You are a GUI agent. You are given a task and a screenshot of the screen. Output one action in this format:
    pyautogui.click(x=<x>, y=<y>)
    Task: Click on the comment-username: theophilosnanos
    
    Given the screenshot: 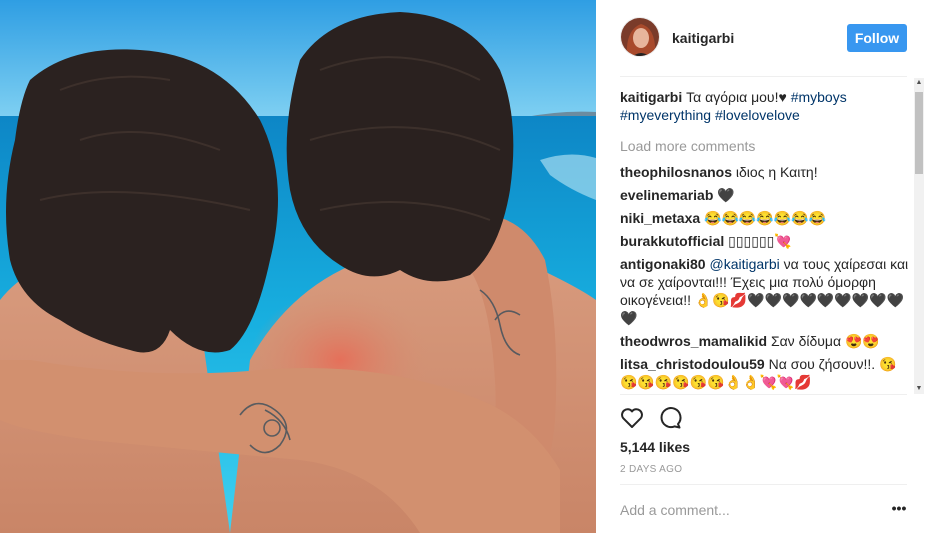 What is the action you would take?
    pyautogui.click(x=676, y=172)
    